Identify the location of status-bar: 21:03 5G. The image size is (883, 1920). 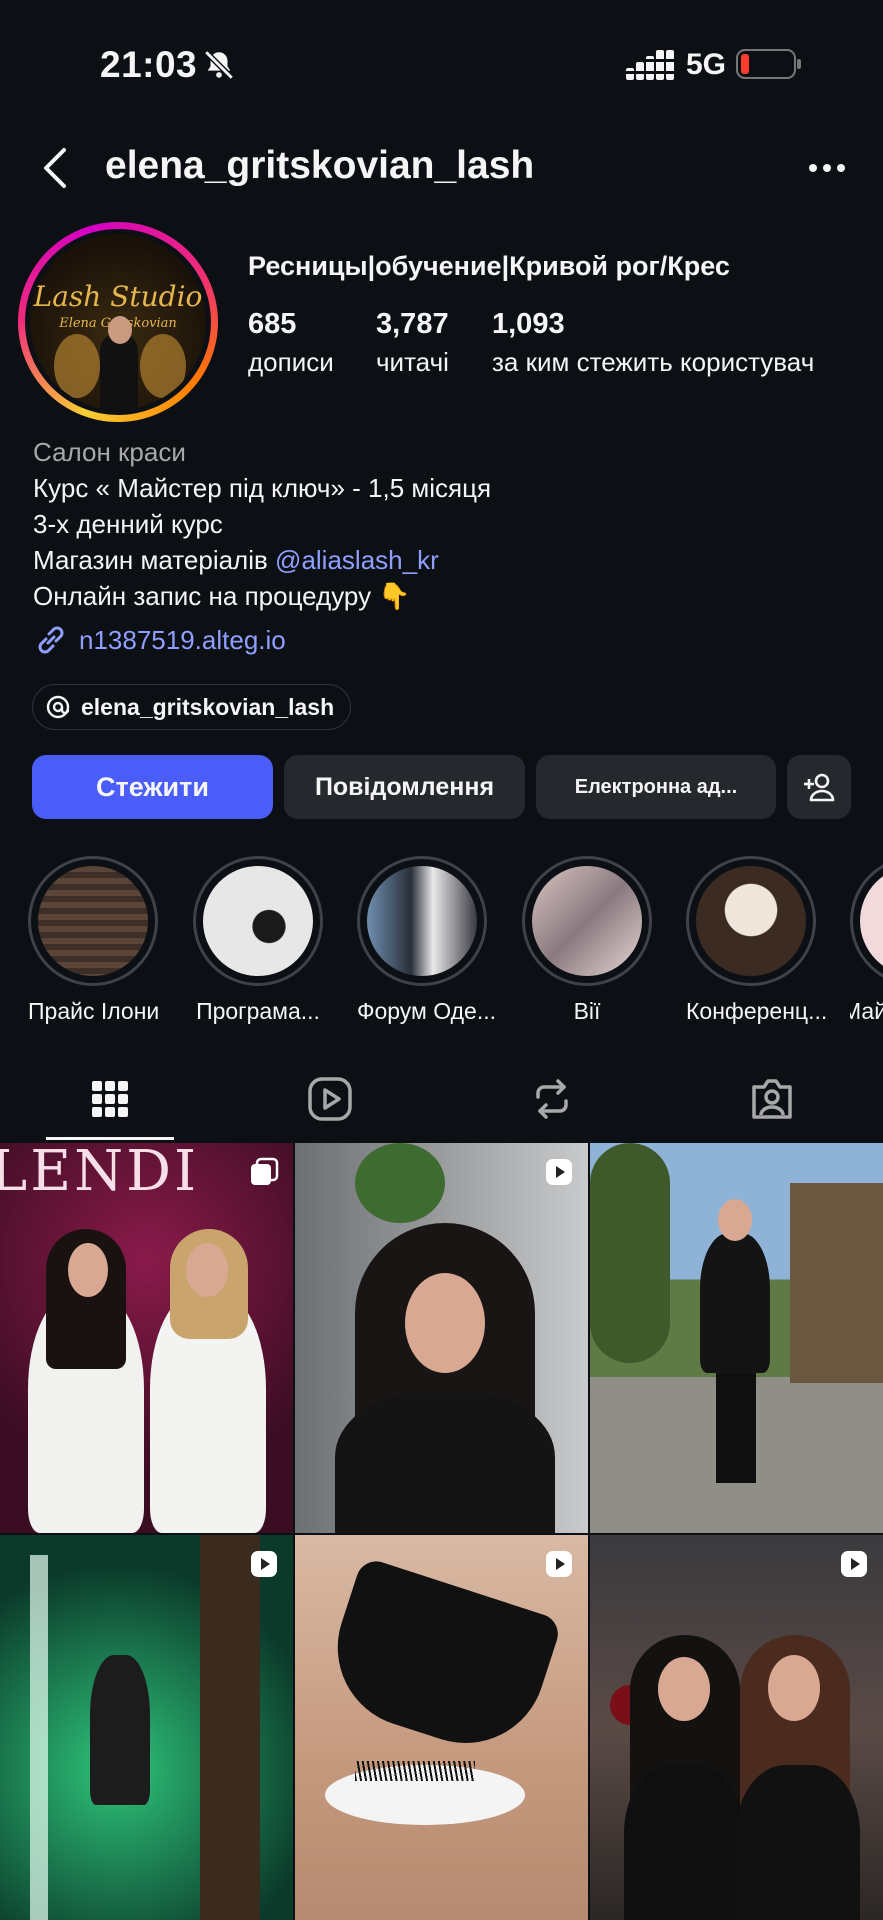
(441, 65).